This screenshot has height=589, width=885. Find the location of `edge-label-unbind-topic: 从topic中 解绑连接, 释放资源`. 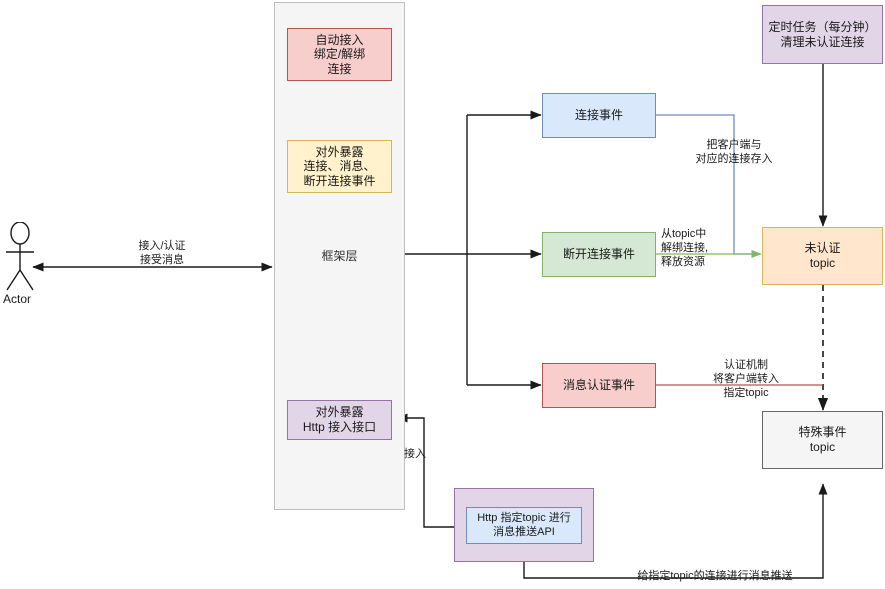

edge-label-unbind-topic: 从topic中 解绑连接, 释放资源 is located at coordinates (685, 248).